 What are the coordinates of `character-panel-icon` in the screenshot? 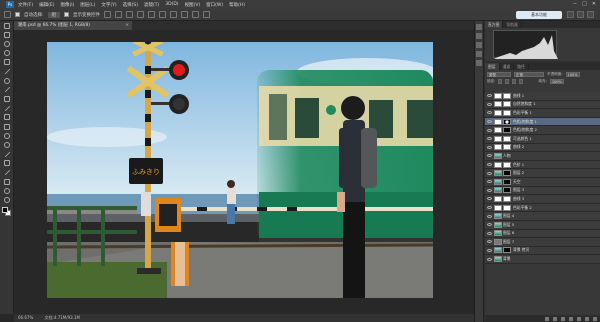 It's located at (479, 54).